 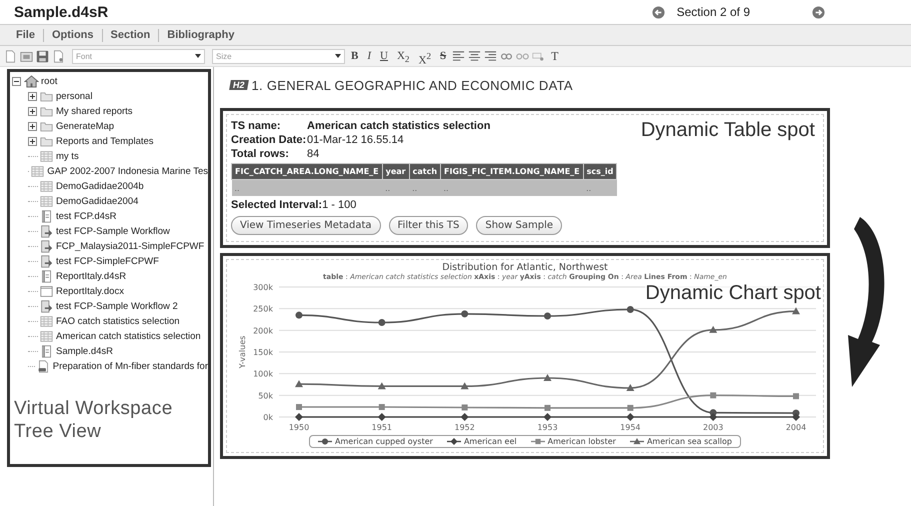 I want to click on clear-format-button: T, so click(x=555, y=56).